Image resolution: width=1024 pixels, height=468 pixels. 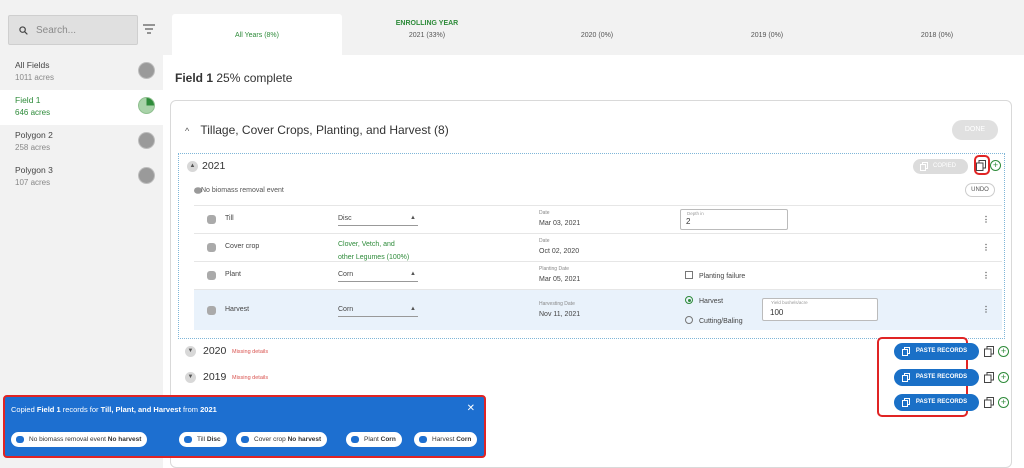 What do you see at coordinates (721, 321) in the screenshot?
I see `radio-label: Cutting/Baling` at bounding box center [721, 321].